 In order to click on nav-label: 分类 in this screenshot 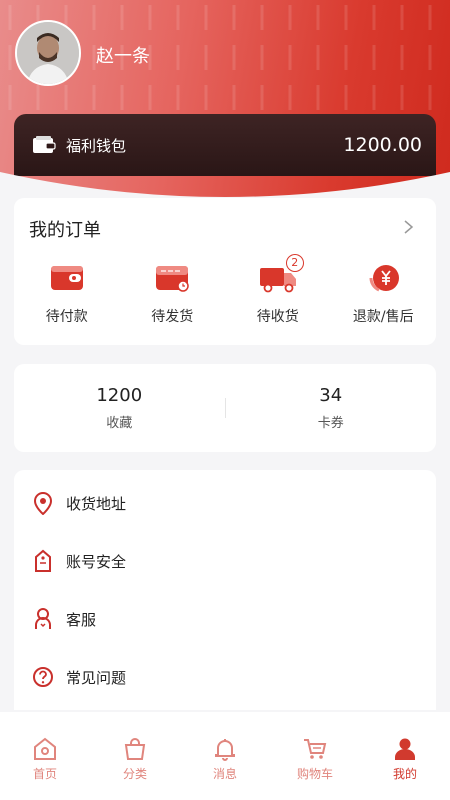, I will do `click(134, 774)`.